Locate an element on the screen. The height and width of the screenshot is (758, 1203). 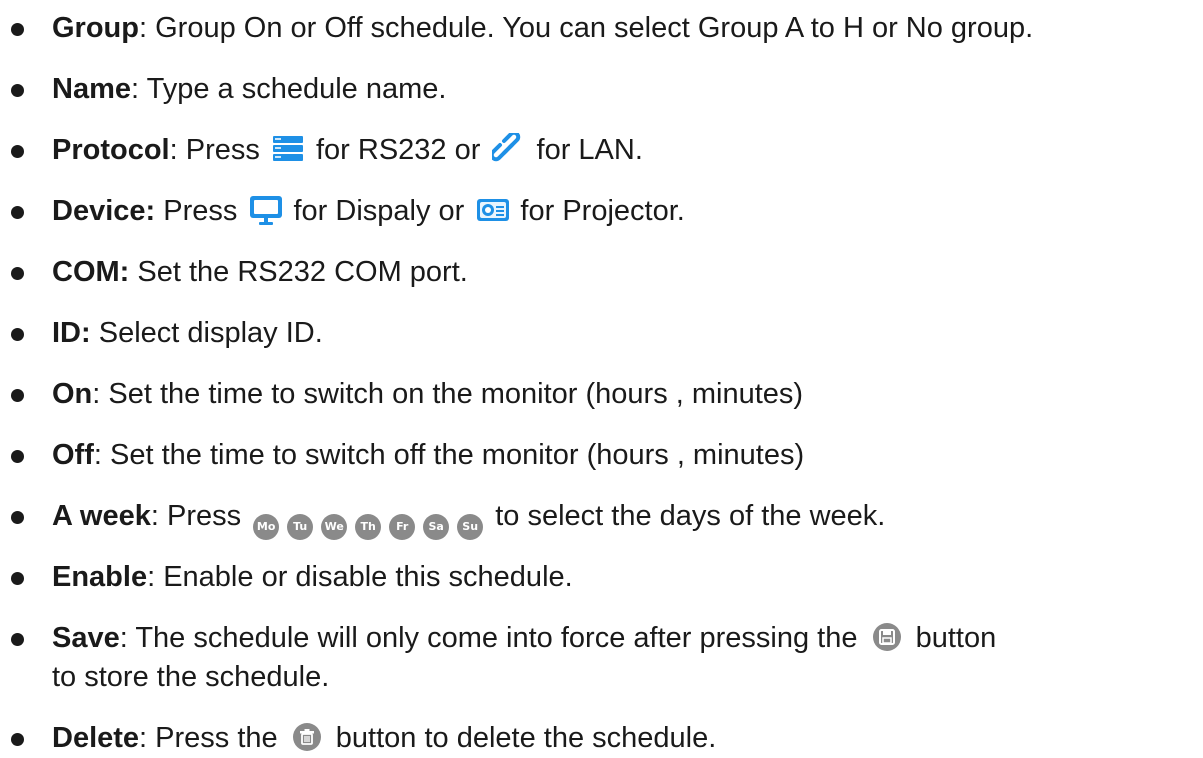
trash-can-icon is located at coordinates (307, 737).